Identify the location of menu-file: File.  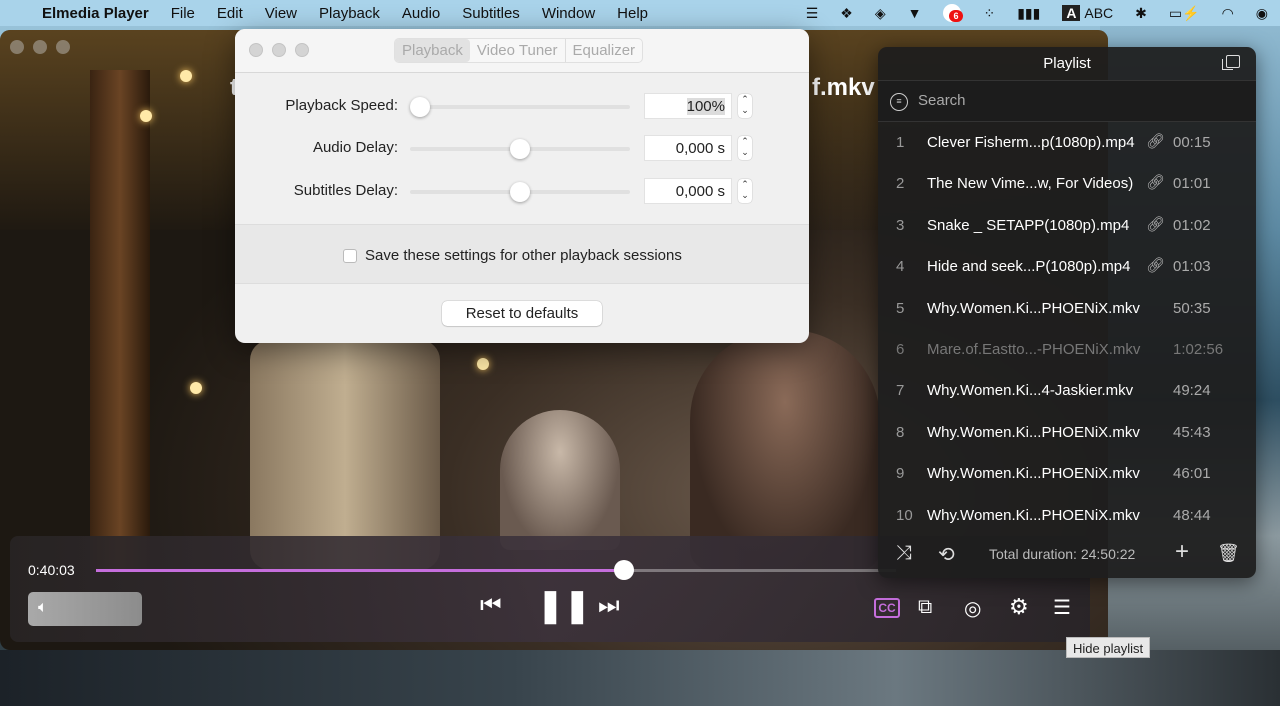
(183, 13).